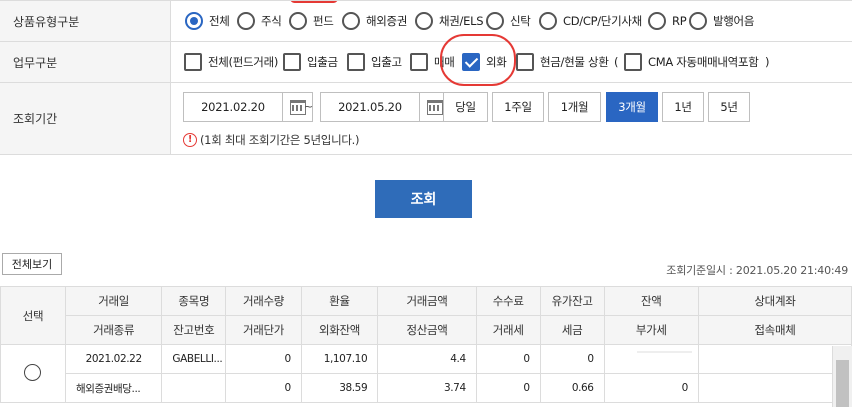  I want to click on end-date-field: 2021.05.20, so click(385, 107).